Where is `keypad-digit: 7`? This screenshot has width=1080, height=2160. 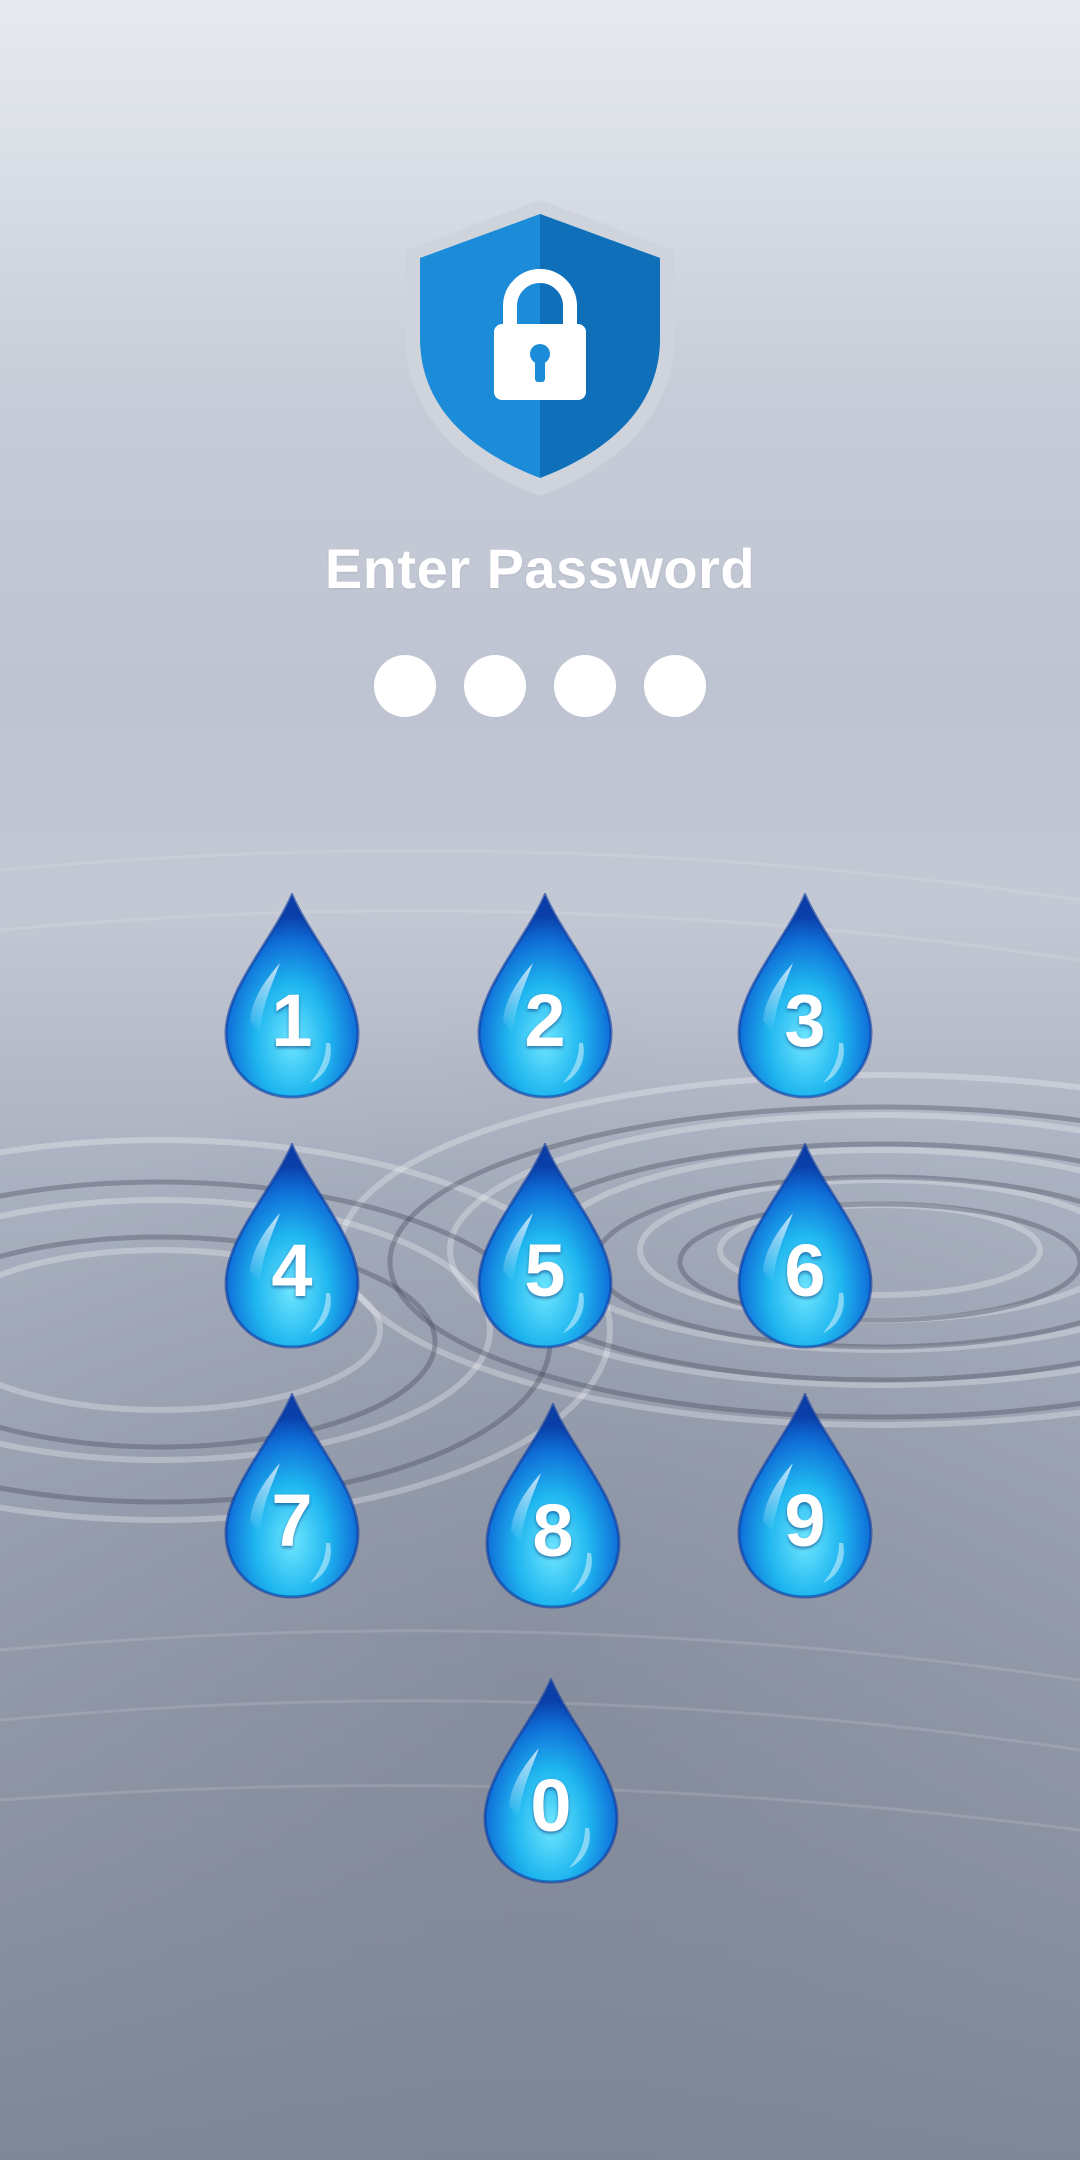 keypad-digit: 7 is located at coordinates (292, 1520).